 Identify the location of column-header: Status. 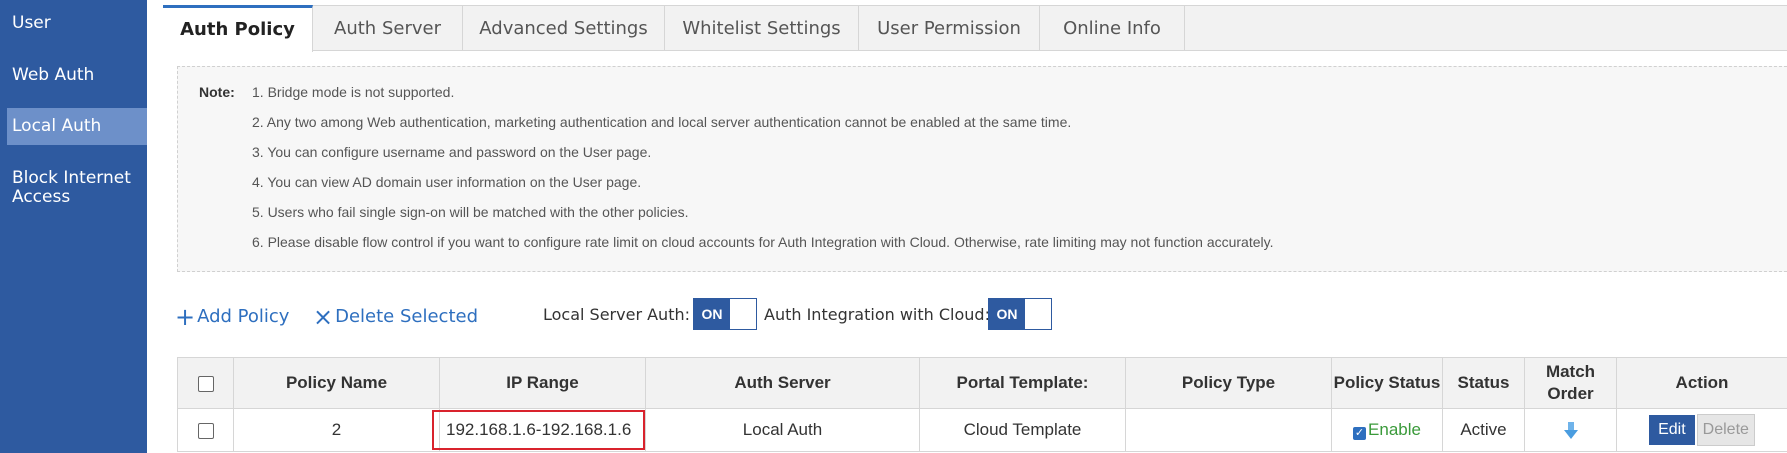
(1483, 383).